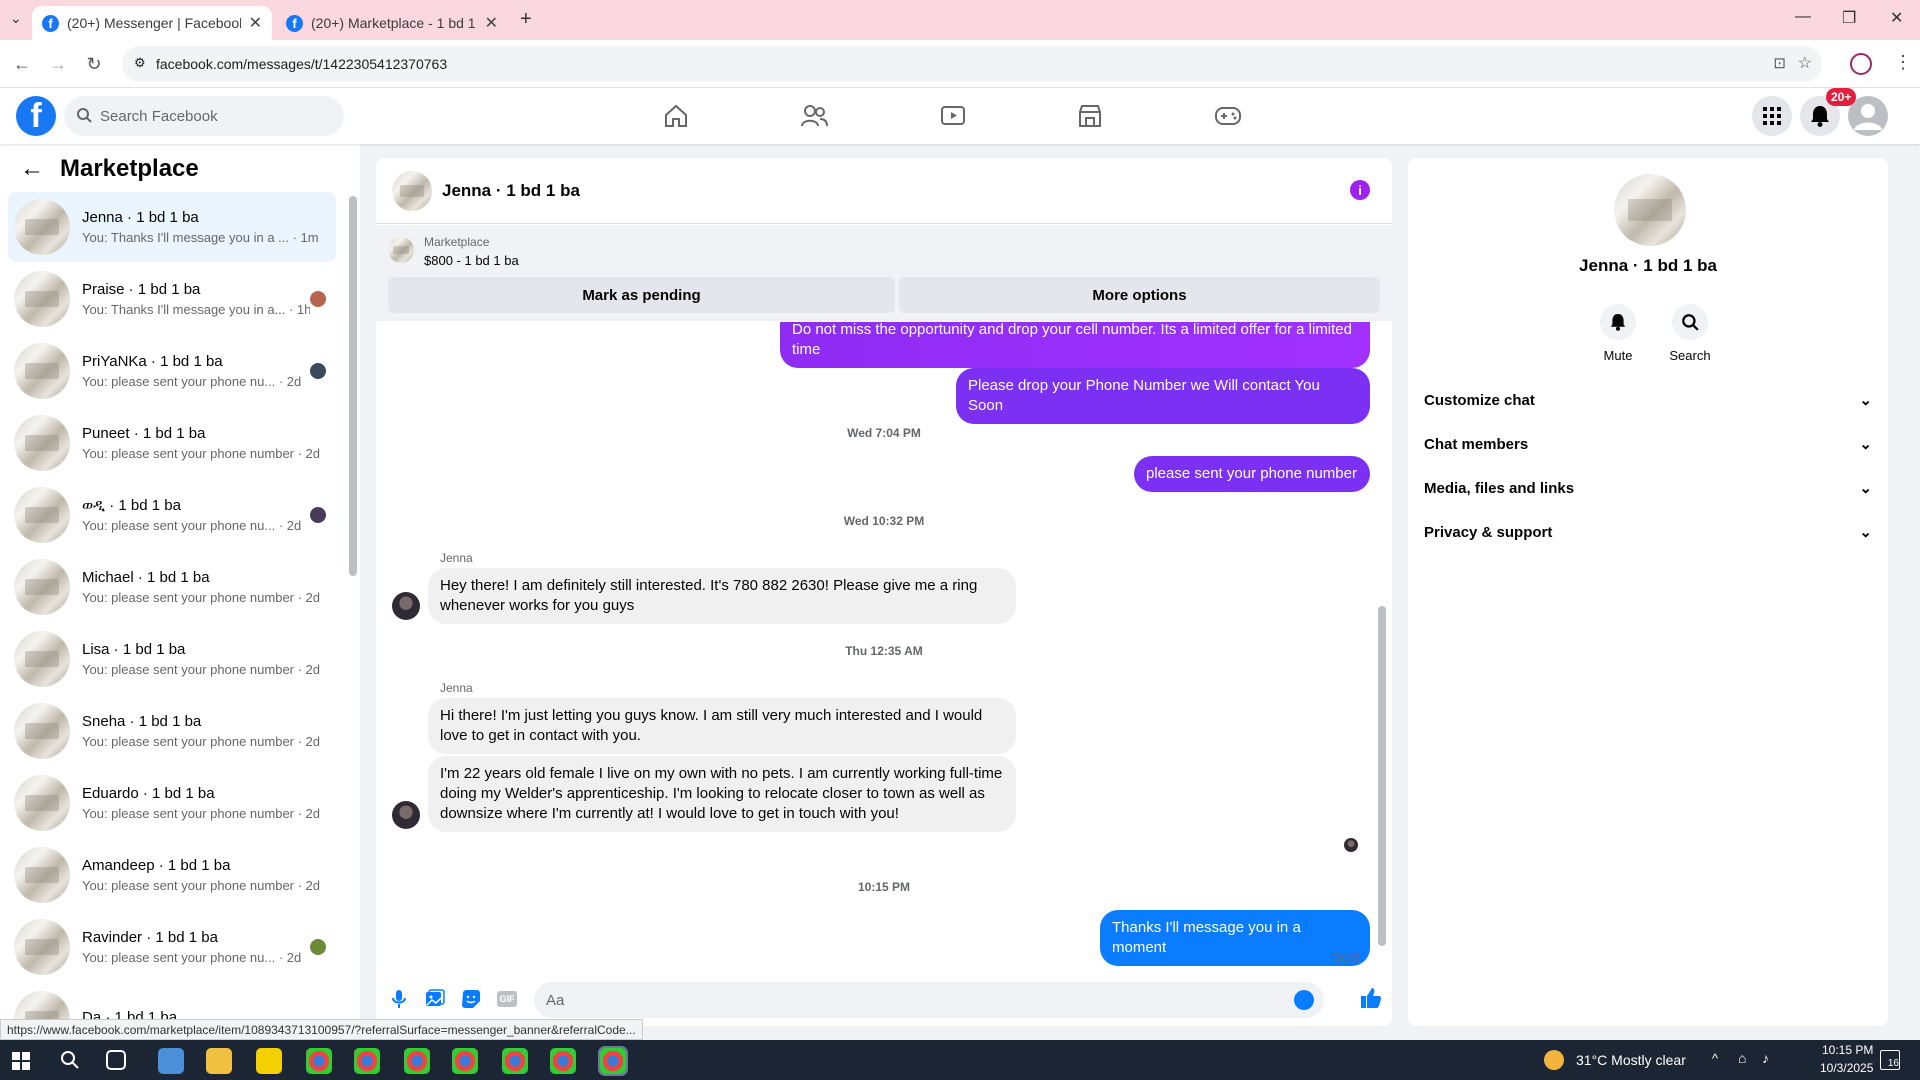  Describe the element at coordinates (953, 116) in the screenshot. I see `video-icon` at that location.